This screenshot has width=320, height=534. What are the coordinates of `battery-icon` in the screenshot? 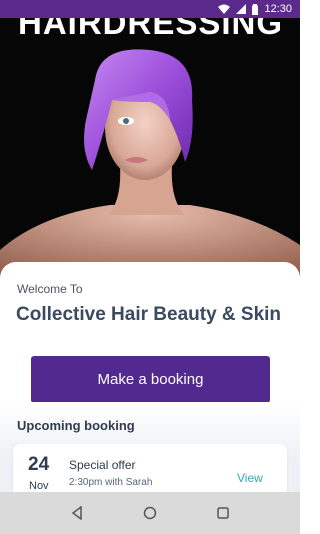 It's located at (255, 9).